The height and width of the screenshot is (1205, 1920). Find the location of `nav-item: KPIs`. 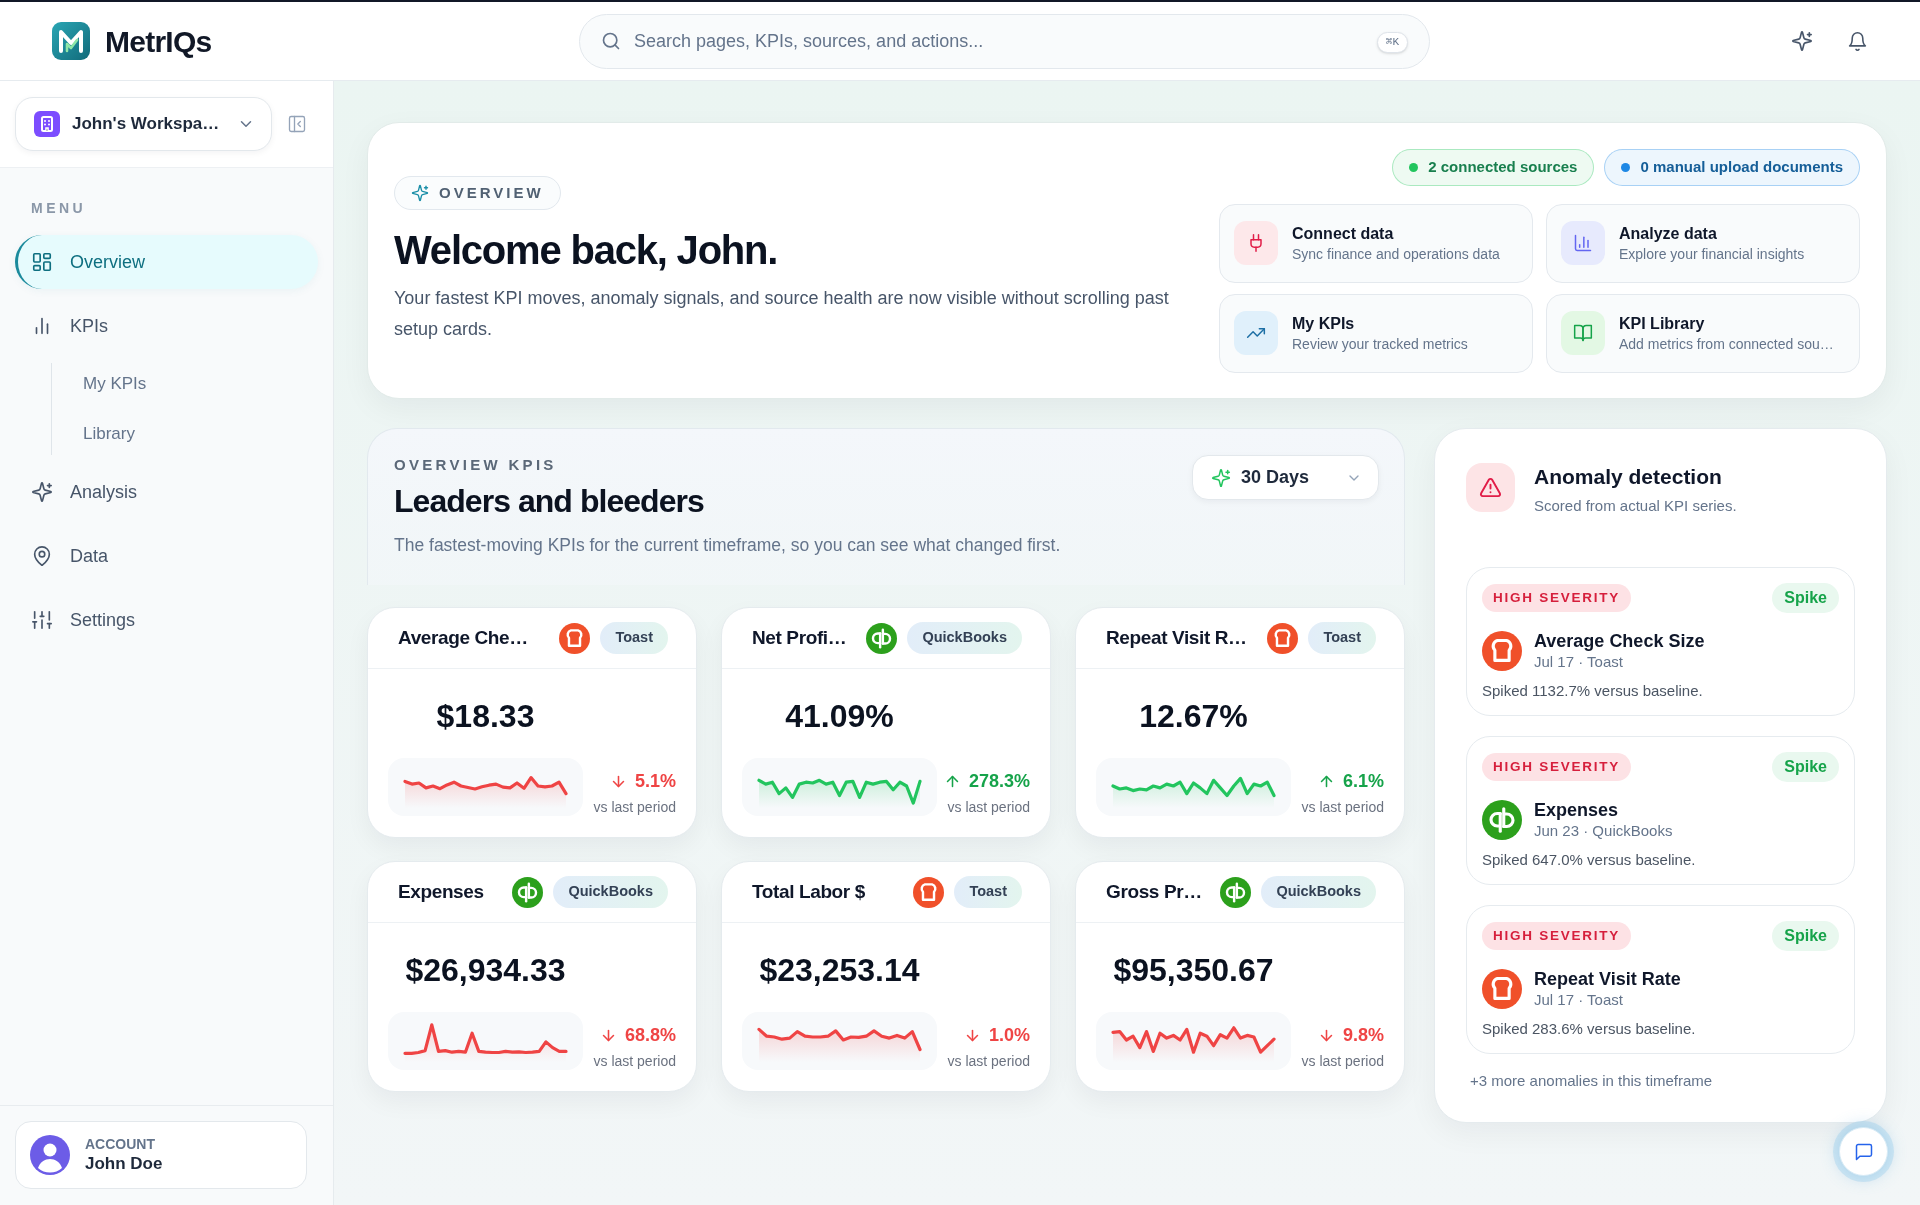

nav-item: KPIs is located at coordinates (166, 326).